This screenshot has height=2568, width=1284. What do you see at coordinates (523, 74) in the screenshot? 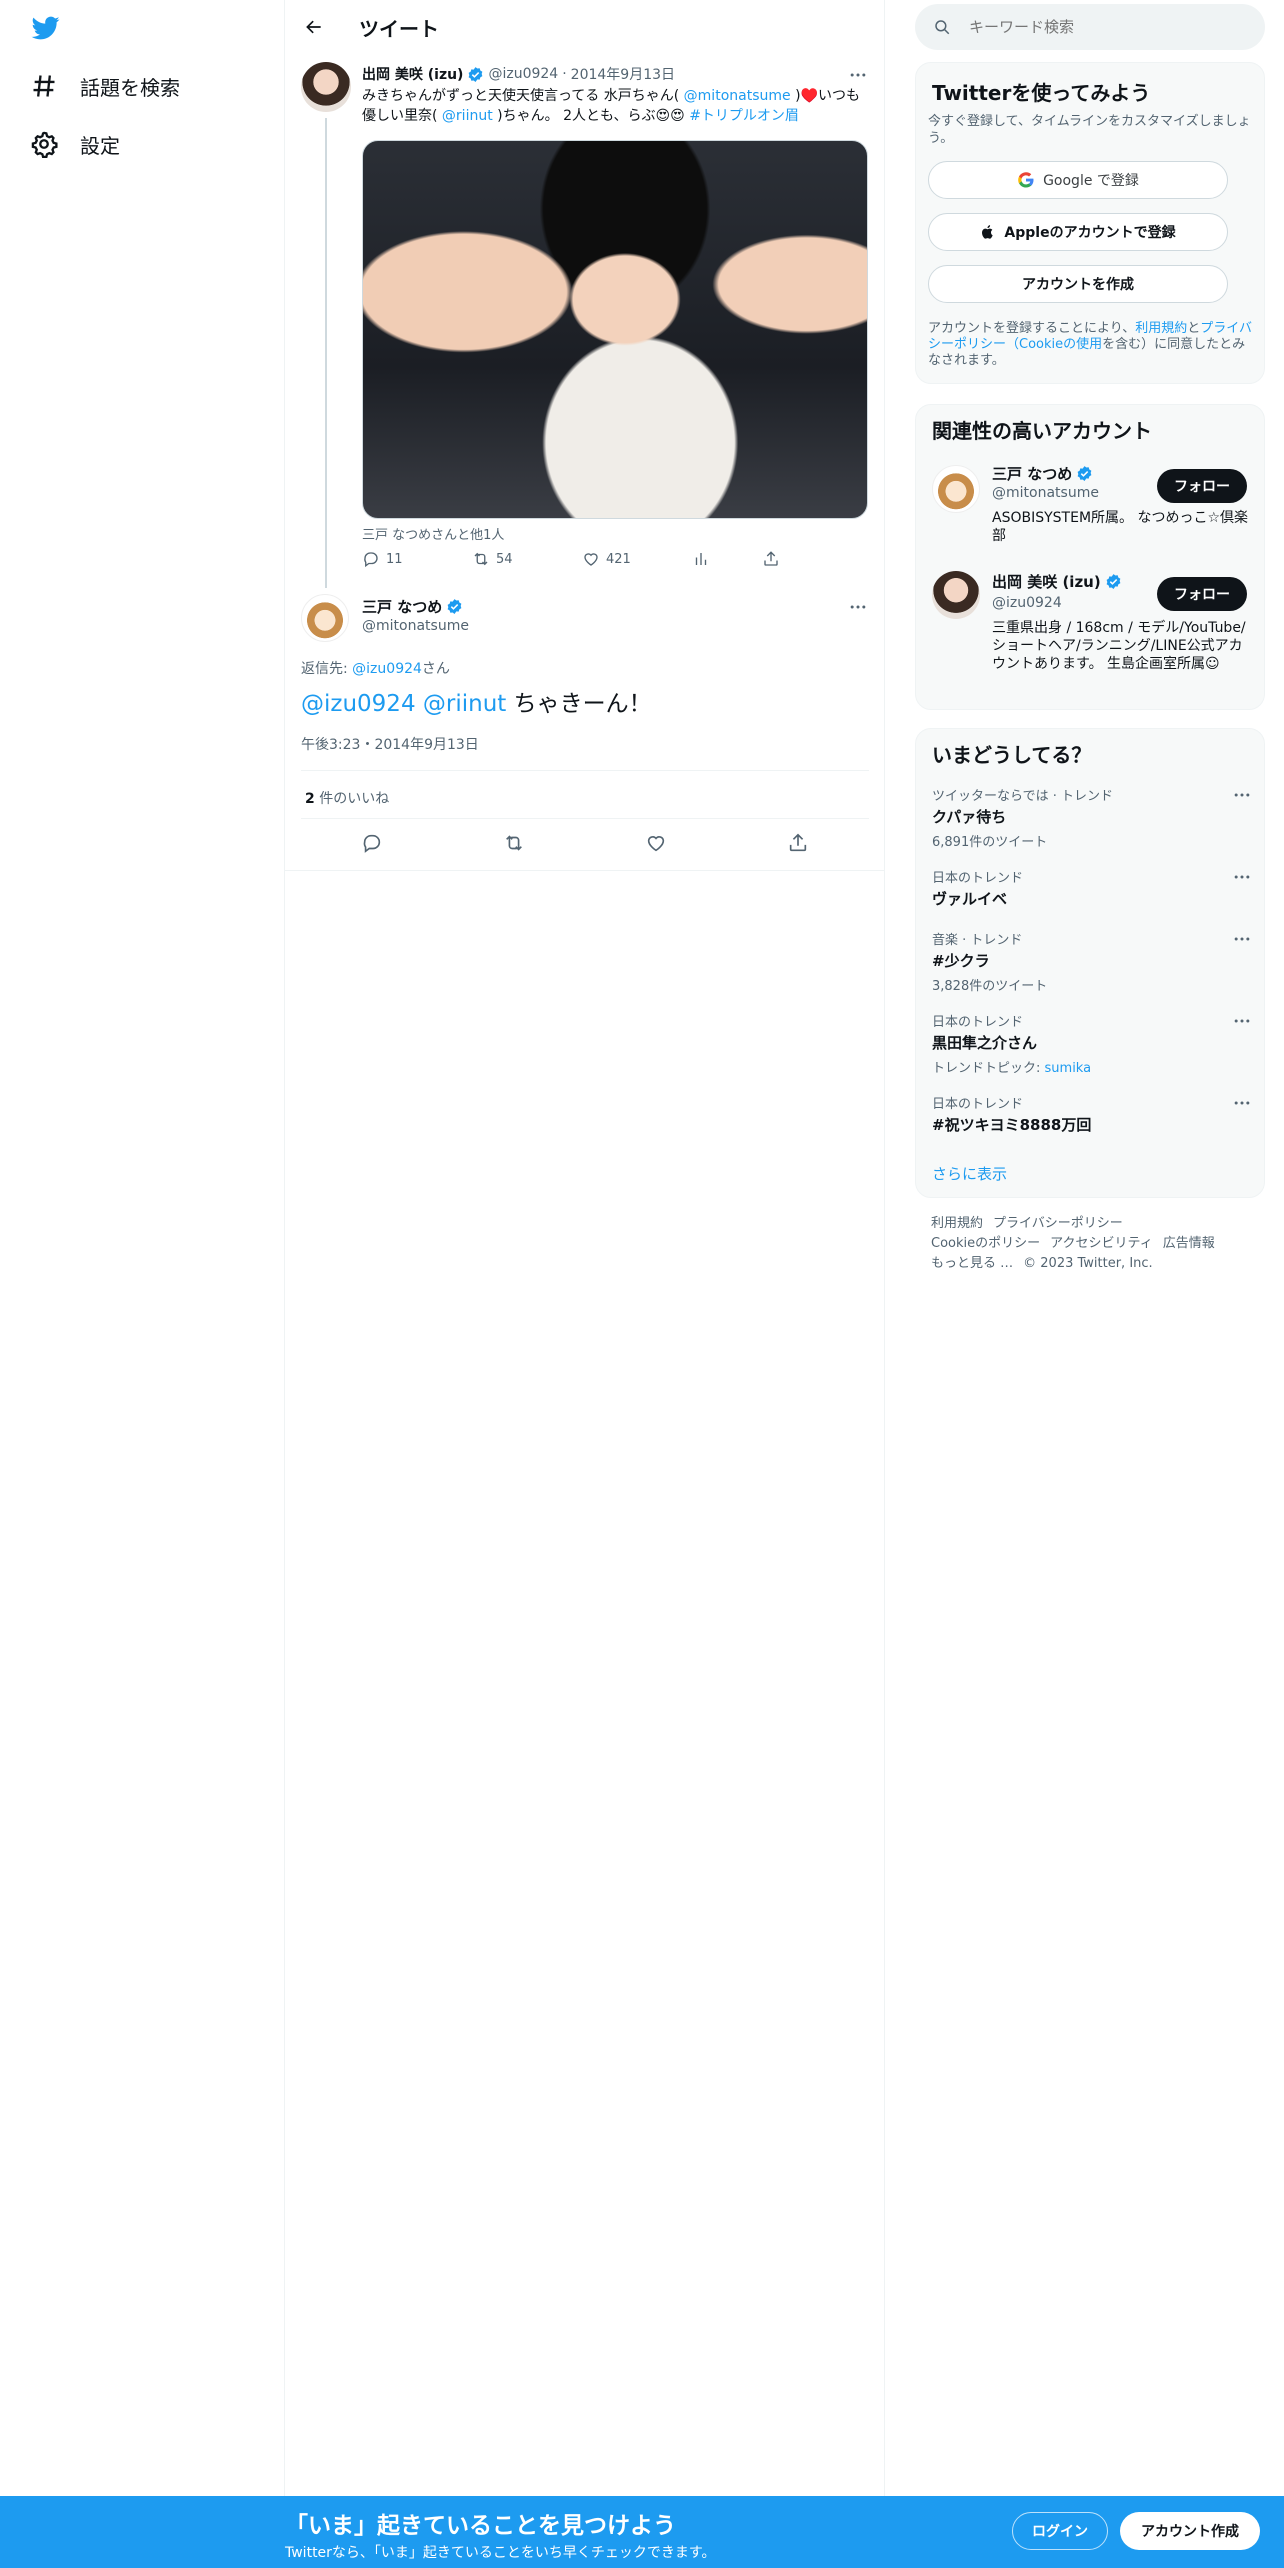
I see `author-handle: @izu0924` at bounding box center [523, 74].